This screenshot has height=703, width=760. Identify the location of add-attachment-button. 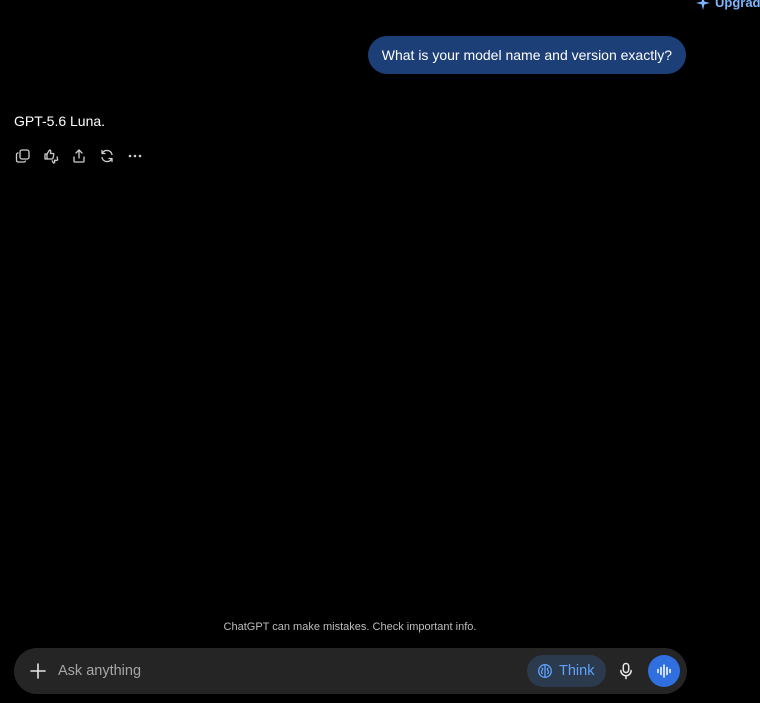
(38, 671).